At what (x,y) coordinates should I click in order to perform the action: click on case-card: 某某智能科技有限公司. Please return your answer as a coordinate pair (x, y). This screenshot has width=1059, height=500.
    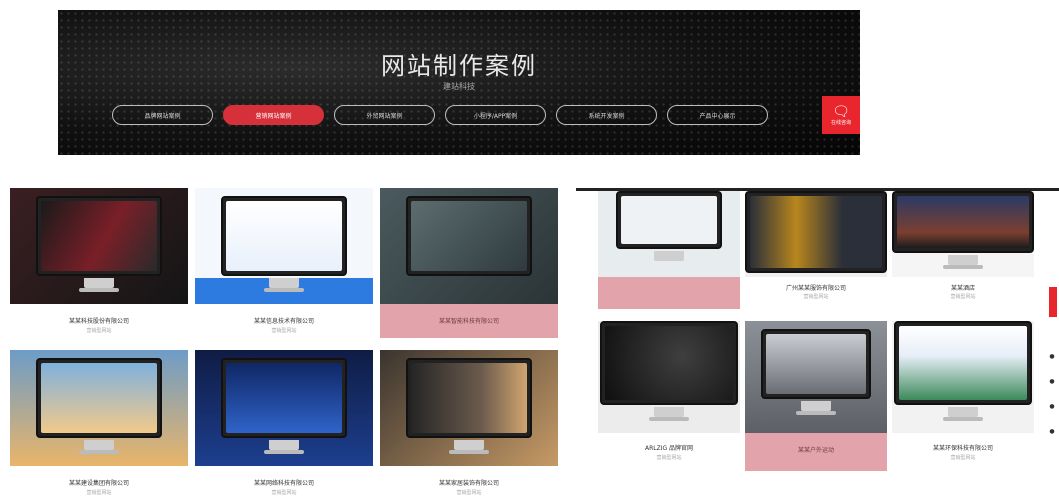
    Looking at the image, I should click on (469, 263).